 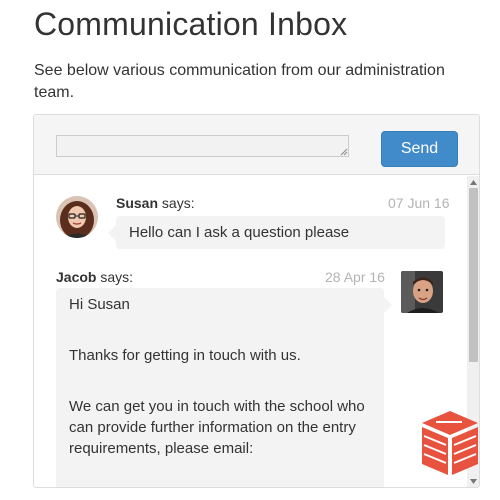 What do you see at coordinates (473, 275) in the screenshot?
I see `scrollbar-thumb` at bounding box center [473, 275].